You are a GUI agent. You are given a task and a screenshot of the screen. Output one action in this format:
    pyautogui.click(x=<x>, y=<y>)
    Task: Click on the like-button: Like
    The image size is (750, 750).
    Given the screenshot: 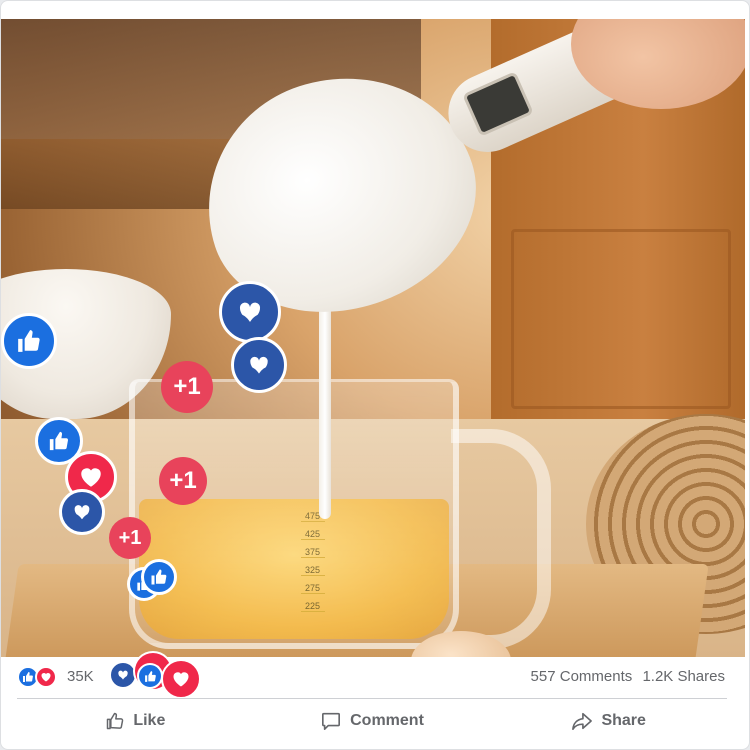 What is the action you would take?
    pyautogui.click(x=135, y=721)
    